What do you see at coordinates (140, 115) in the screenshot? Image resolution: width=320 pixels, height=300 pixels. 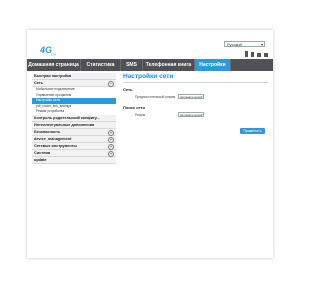 I see `search-mode-label: Режим` at bounding box center [140, 115].